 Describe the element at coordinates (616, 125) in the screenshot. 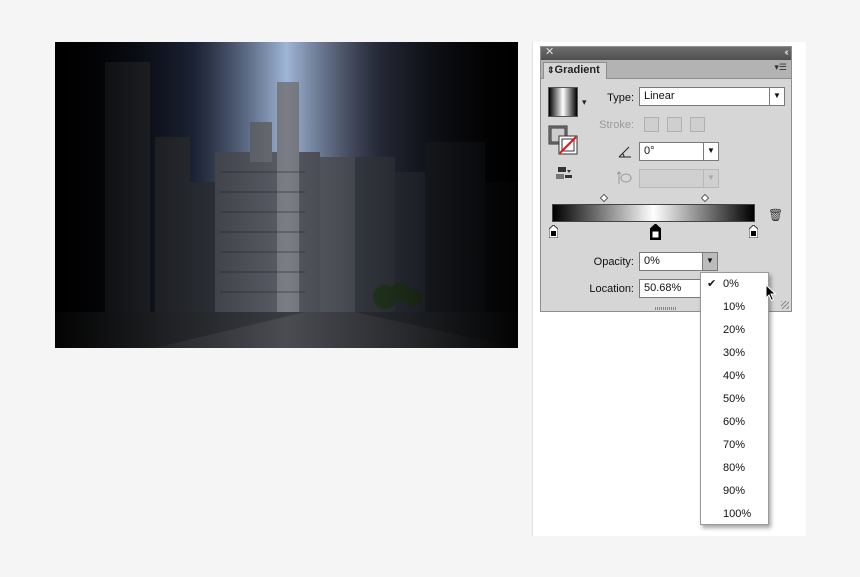

I see `stroke-label: Stroke:` at that location.